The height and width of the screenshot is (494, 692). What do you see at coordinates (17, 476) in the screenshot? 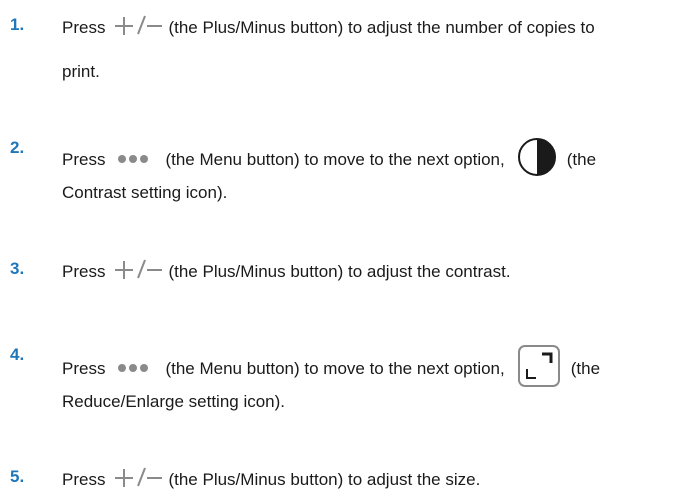
I see `step-number: 5.` at bounding box center [17, 476].